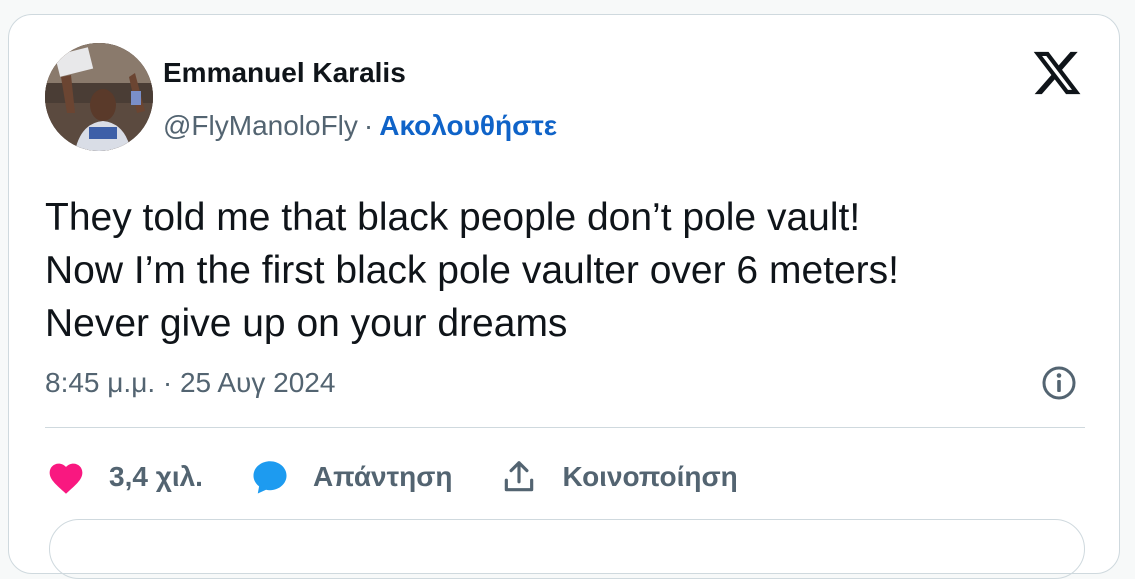  What do you see at coordinates (519, 477) in the screenshot?
I see `share-icon` at bounding box center [519, 477].